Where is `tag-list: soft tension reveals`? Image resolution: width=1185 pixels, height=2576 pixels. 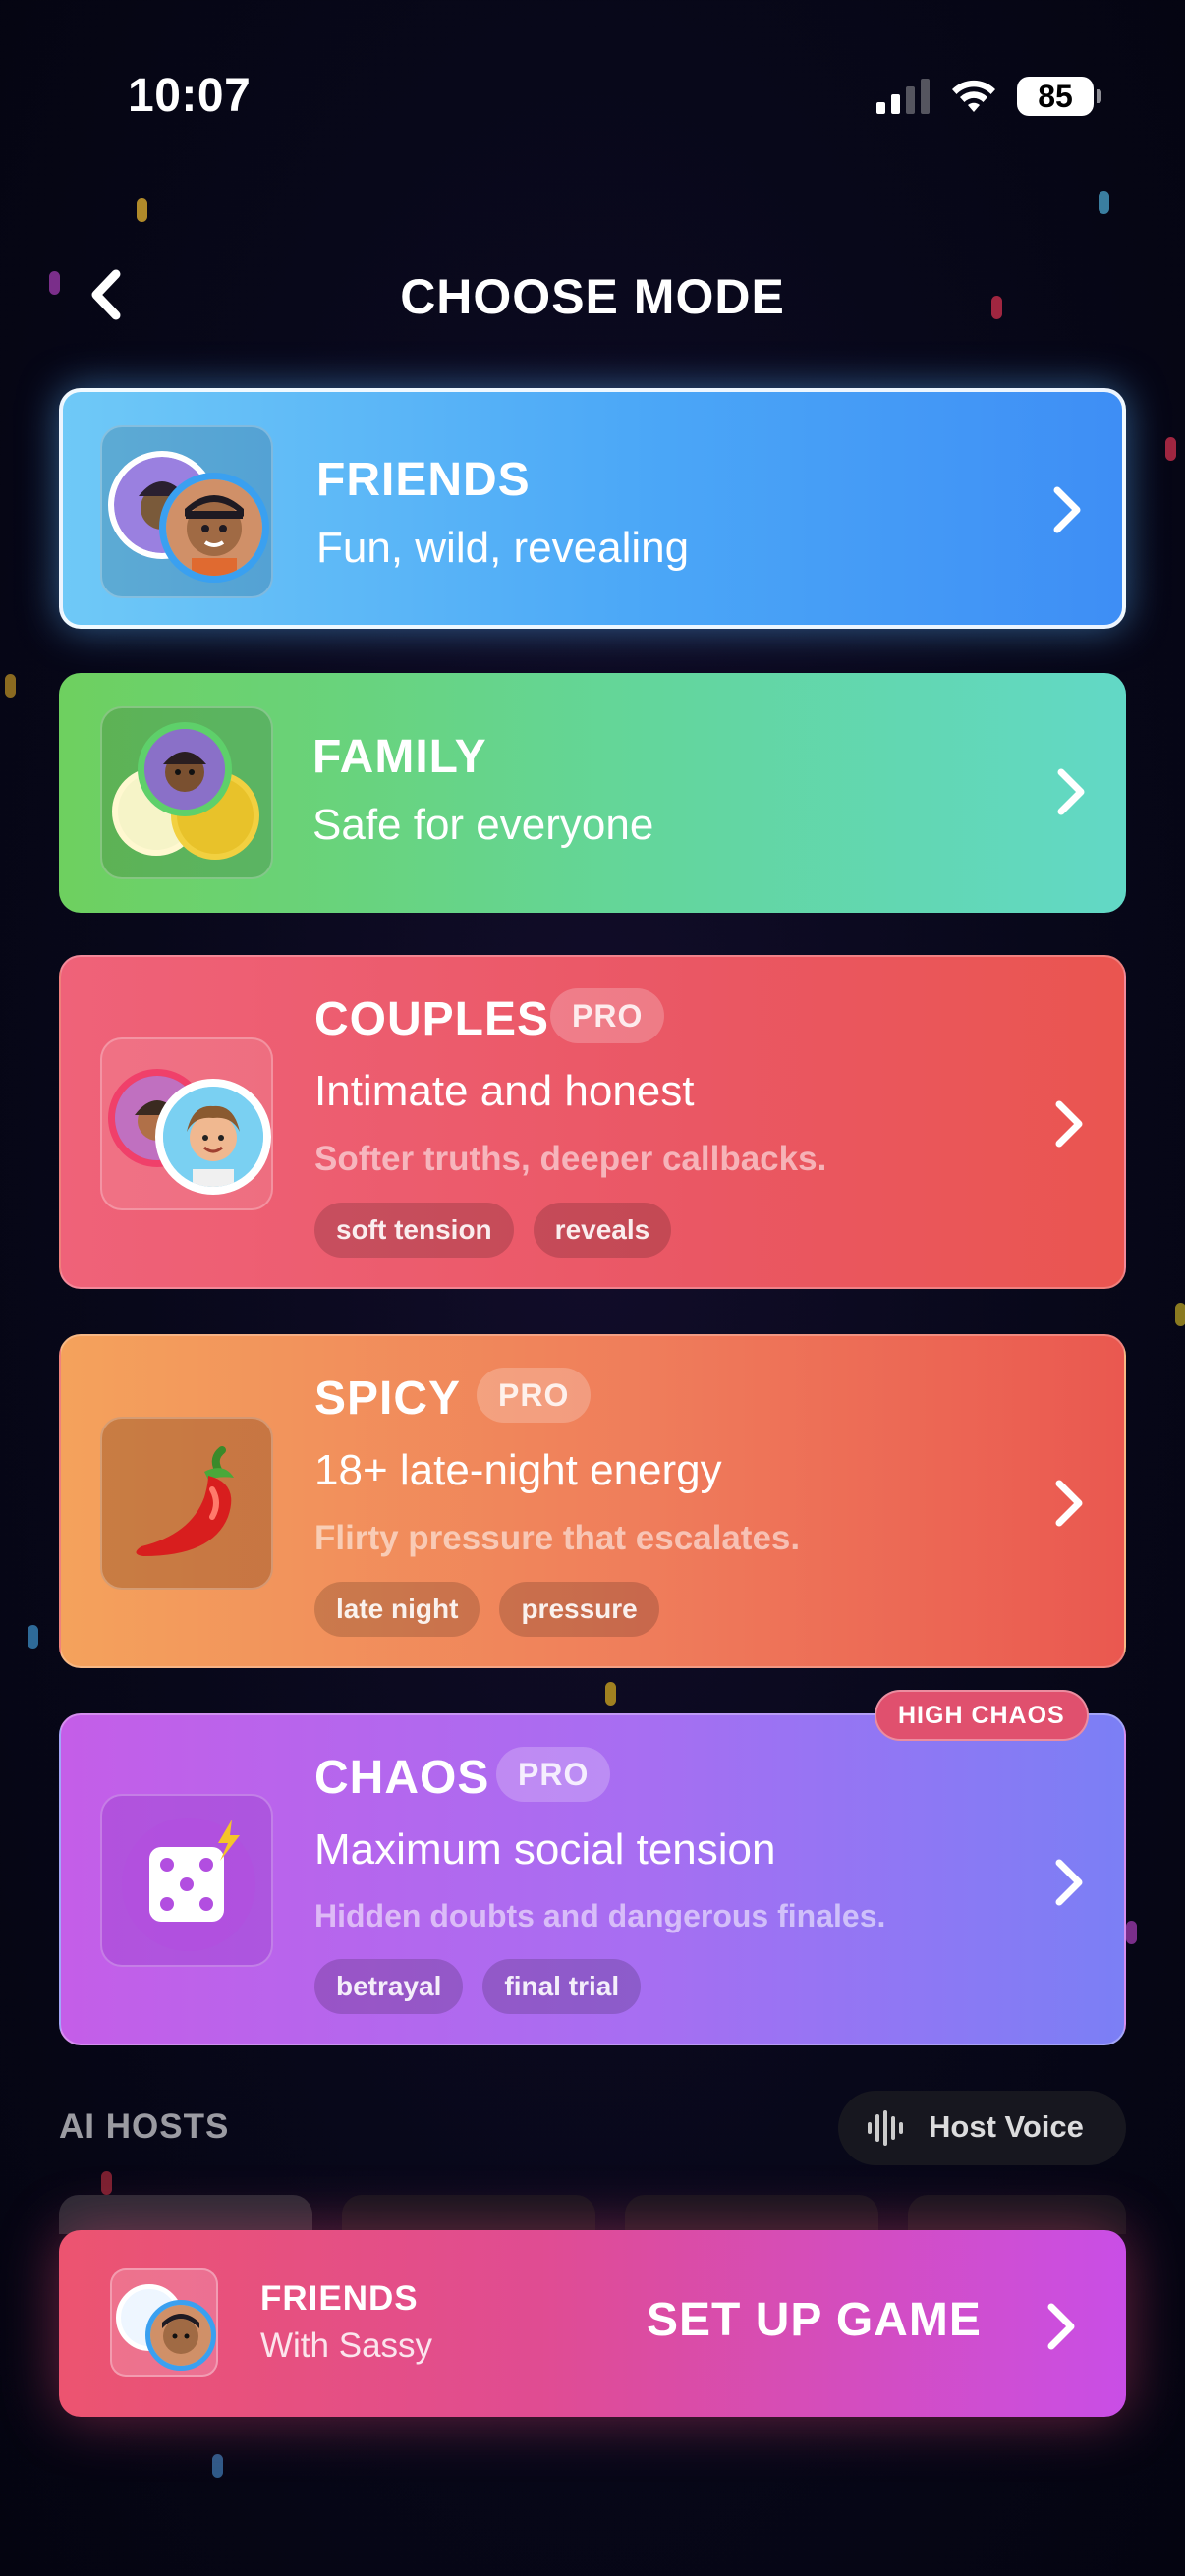 tag-list: soft tension reveals is located at coordinates (493, 1230).